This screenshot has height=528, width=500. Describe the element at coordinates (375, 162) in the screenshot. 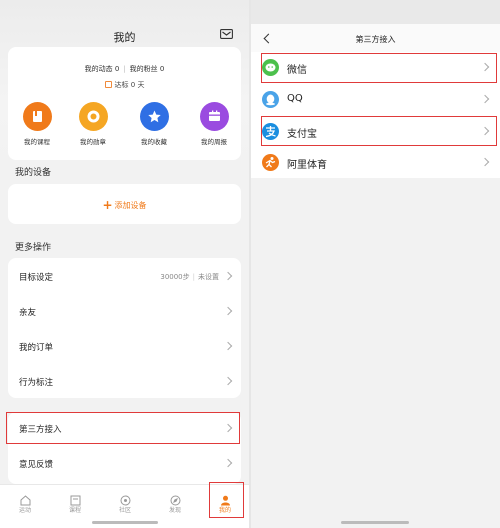

I see `alisports-row: 阿里体育` at that location.